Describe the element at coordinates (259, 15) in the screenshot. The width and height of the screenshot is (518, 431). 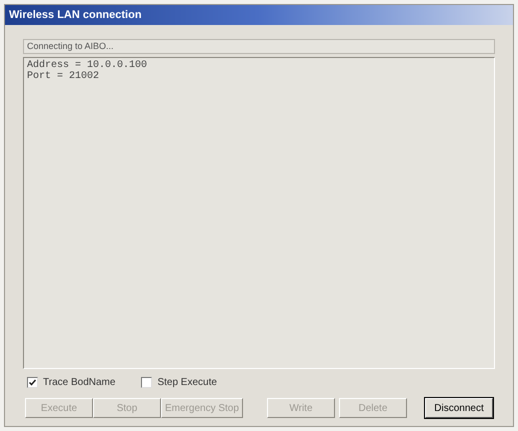
I see `window-title: Wireless LAN connection` at that location.